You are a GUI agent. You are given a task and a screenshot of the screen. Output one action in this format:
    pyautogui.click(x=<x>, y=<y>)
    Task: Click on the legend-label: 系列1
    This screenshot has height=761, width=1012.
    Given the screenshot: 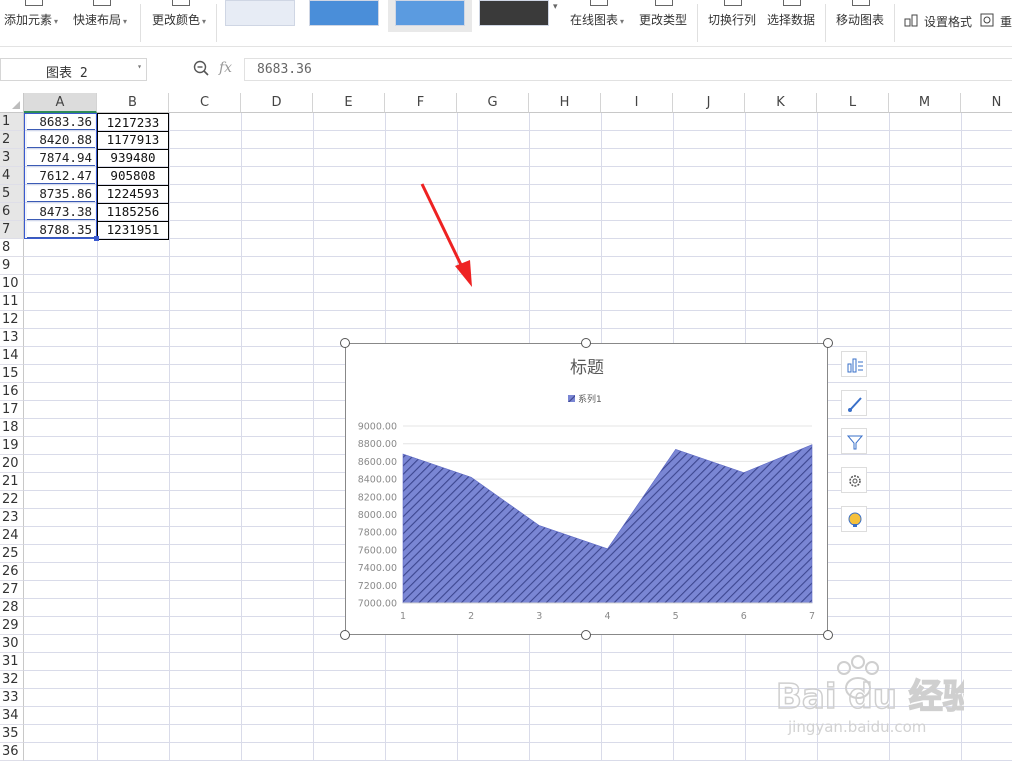 What is the action you would take?
    pyautogui.click(x=590, y=399)
    